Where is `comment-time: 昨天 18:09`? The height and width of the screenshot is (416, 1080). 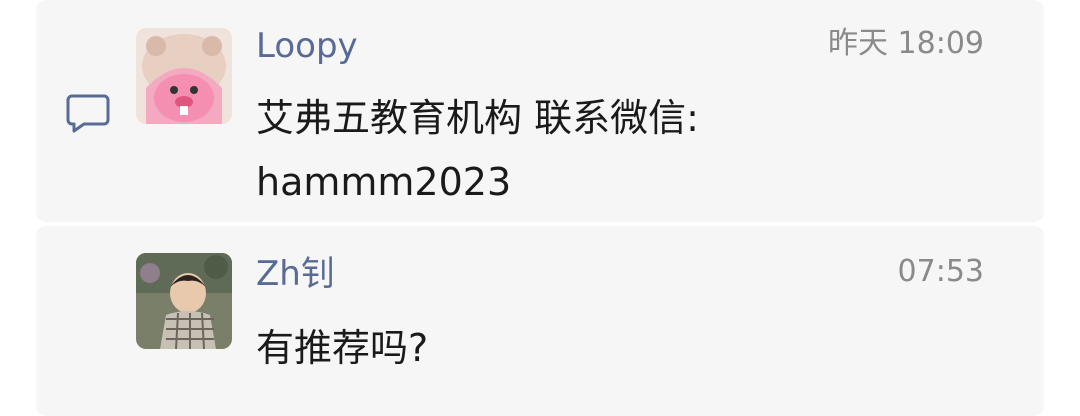
comment-time: 昨天 18:09 is located at coordinates (906, 43).